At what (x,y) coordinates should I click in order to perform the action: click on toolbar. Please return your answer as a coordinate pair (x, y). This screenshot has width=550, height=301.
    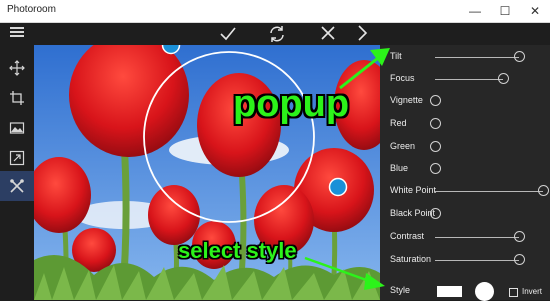
    Looking at the image, I should click on (275, 34).